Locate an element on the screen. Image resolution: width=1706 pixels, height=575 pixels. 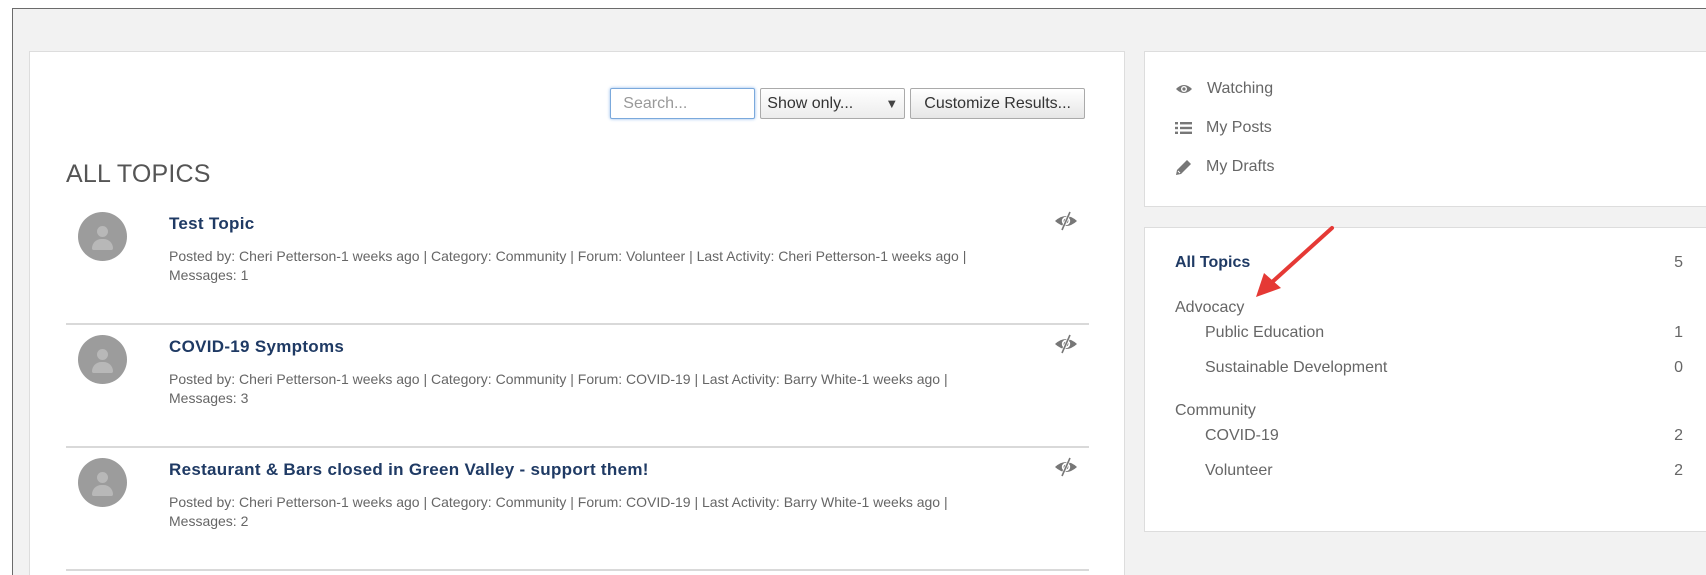
eye-icon is located at coordinates (1184, 89).